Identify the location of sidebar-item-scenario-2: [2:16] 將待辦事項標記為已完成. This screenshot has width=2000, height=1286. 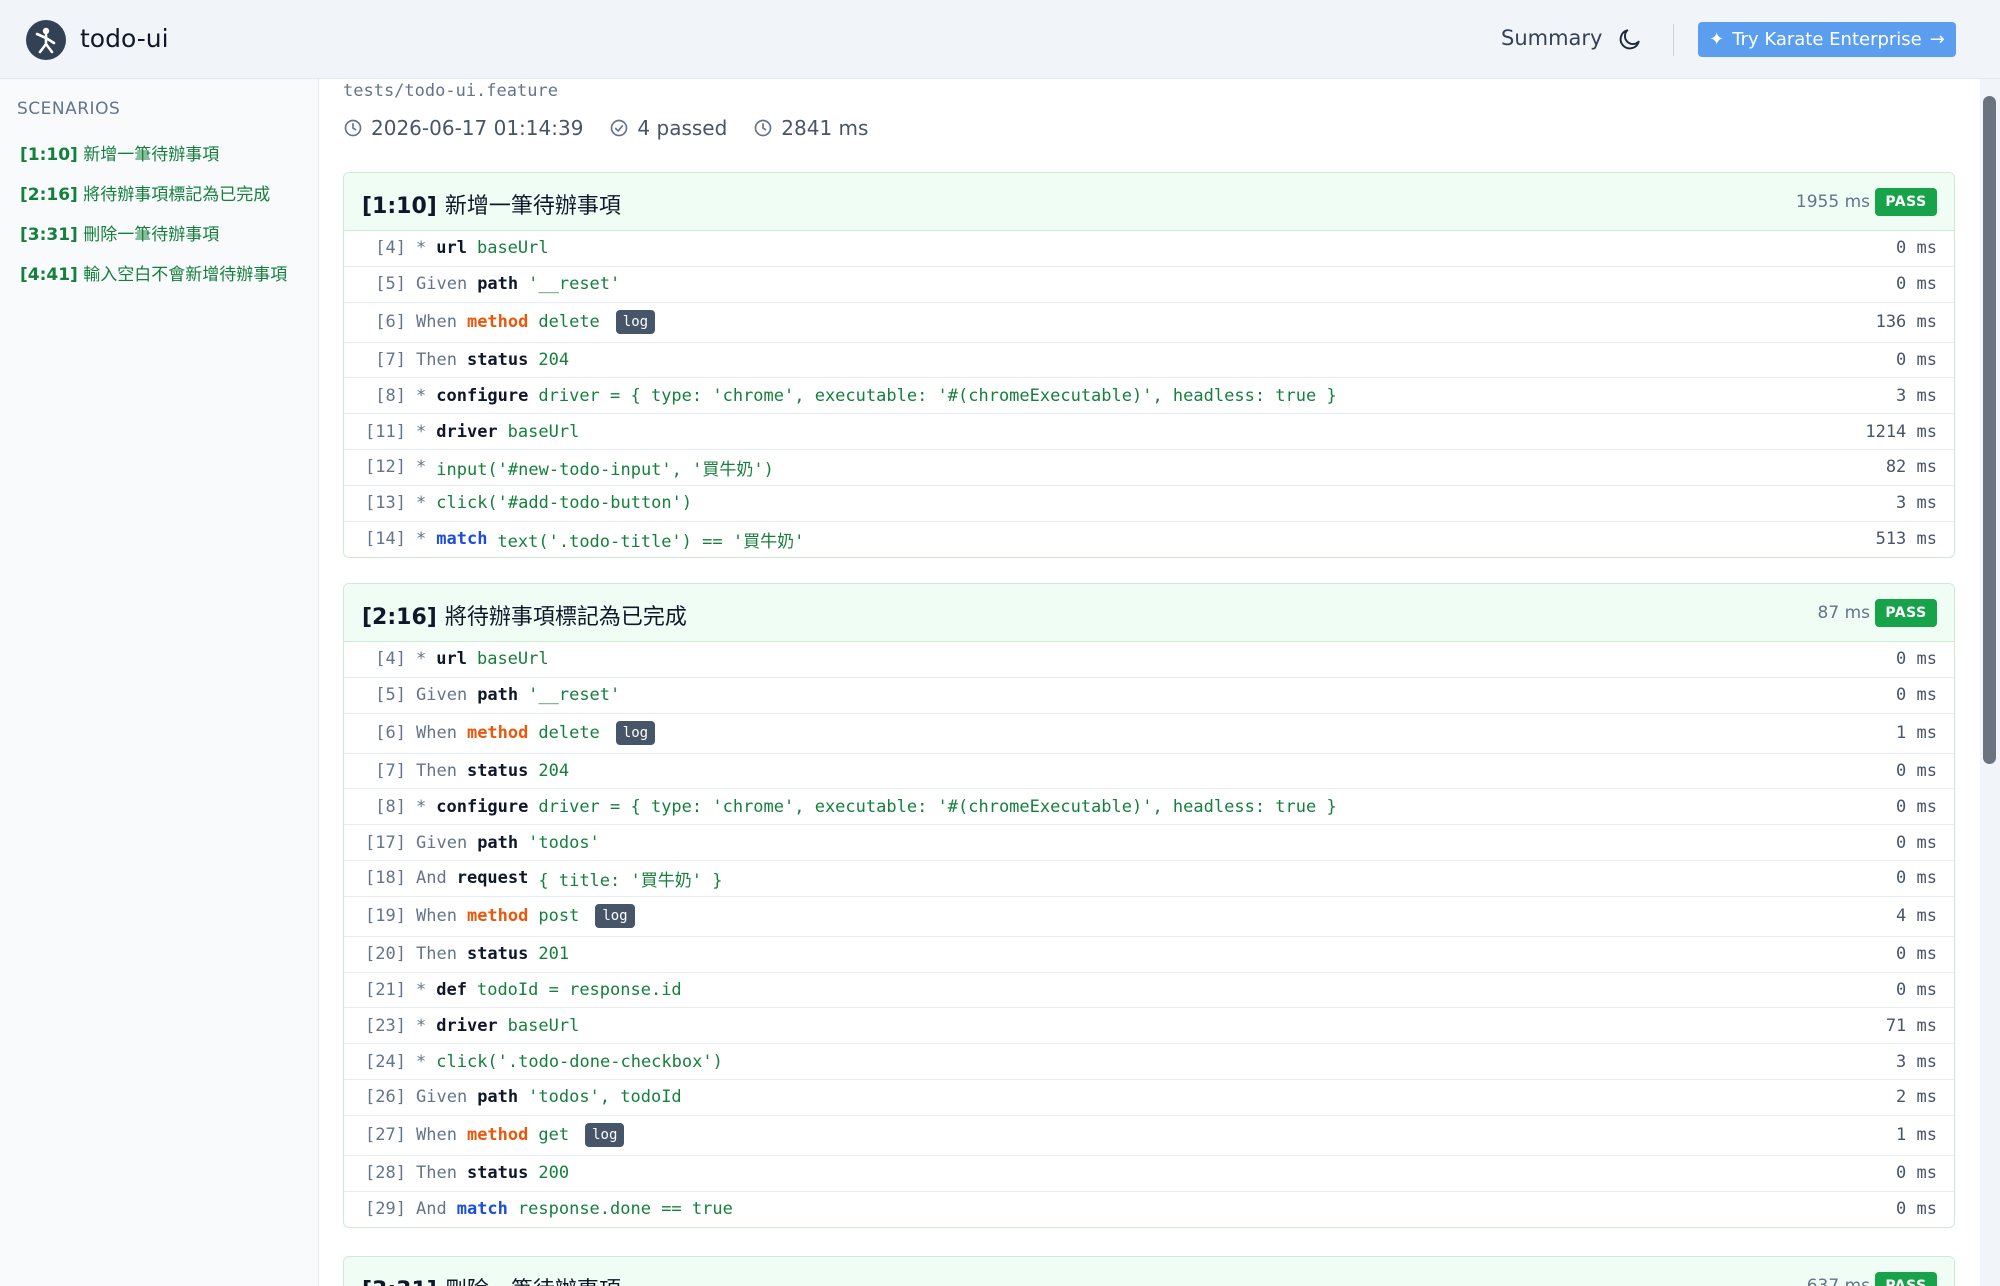
(145, 192).